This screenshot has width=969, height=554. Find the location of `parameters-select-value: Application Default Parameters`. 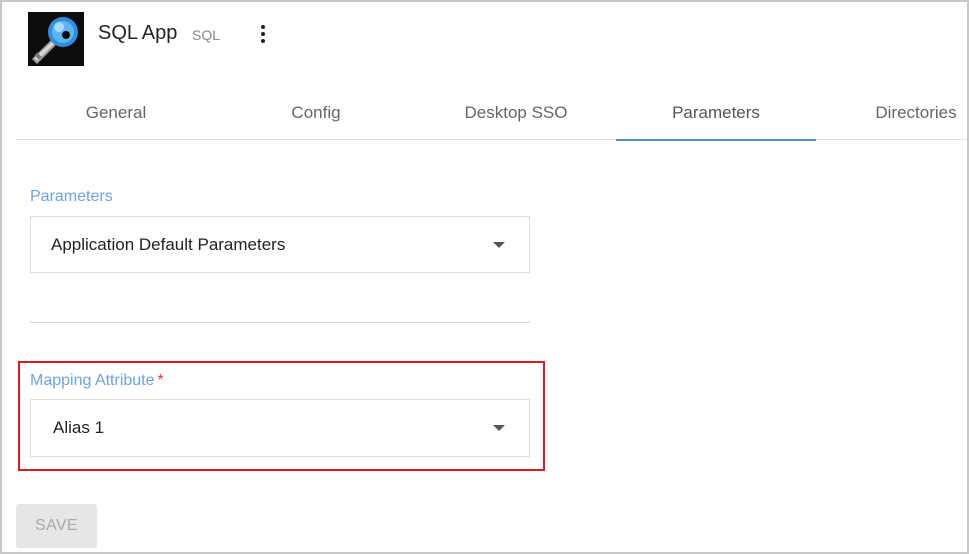

parameters-select-value: Application Default Parameters is located at coordinates (168, 244).